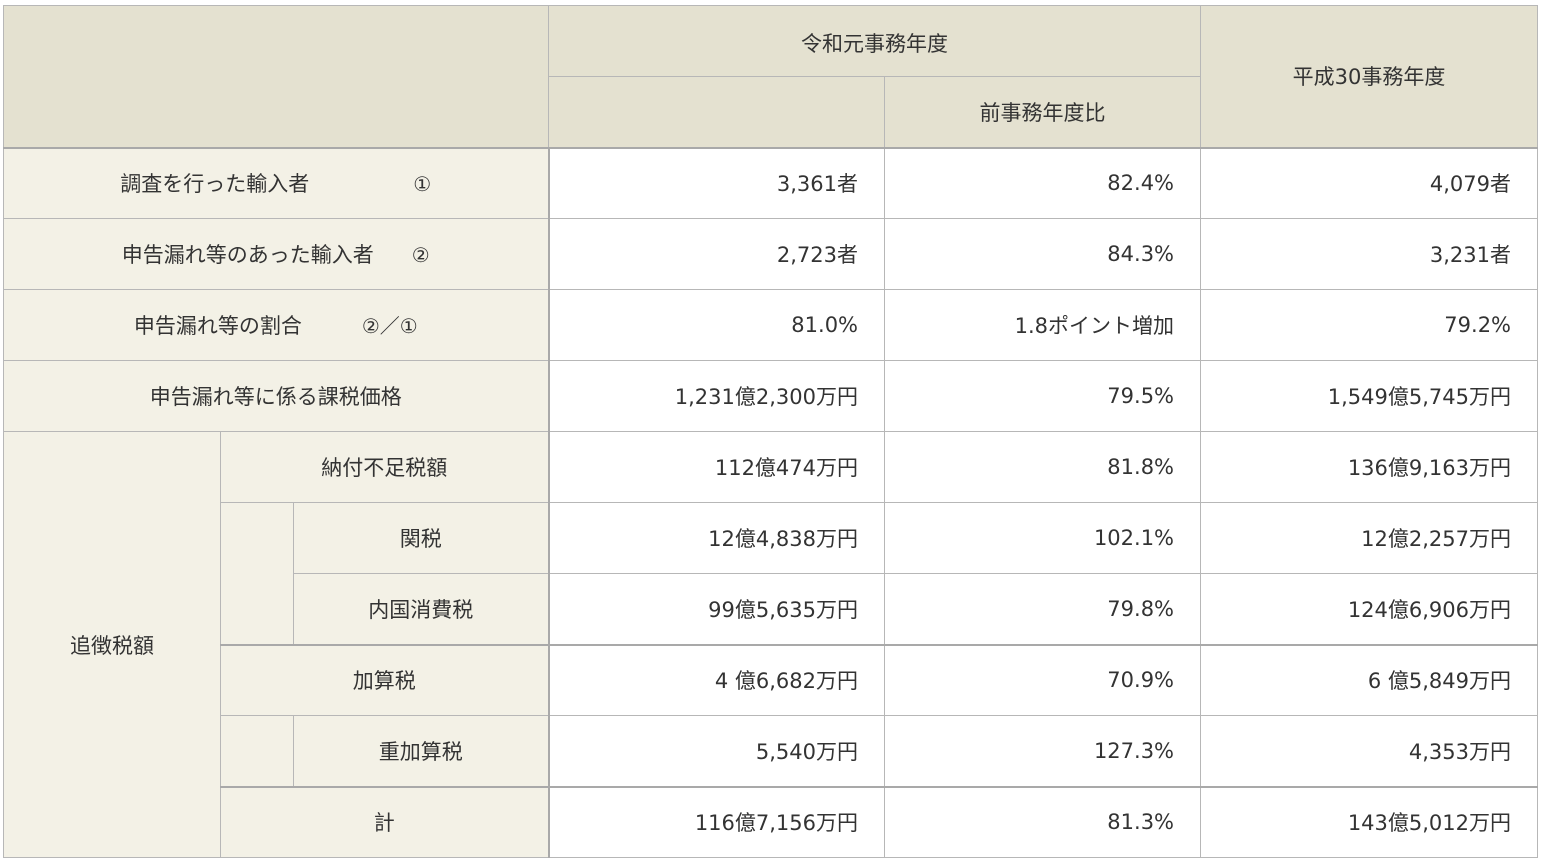 The image size is (1541, 864). Describe the element at coordinates (716, 182) in the screenshot. I see `row-current: 3,361者` at that location.